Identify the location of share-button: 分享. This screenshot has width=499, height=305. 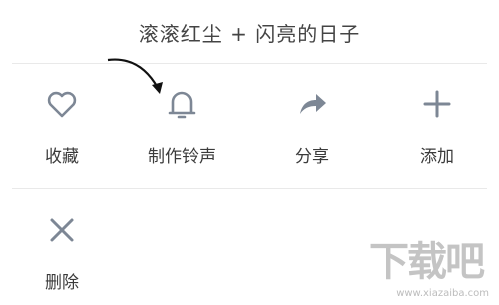
(312, 131).